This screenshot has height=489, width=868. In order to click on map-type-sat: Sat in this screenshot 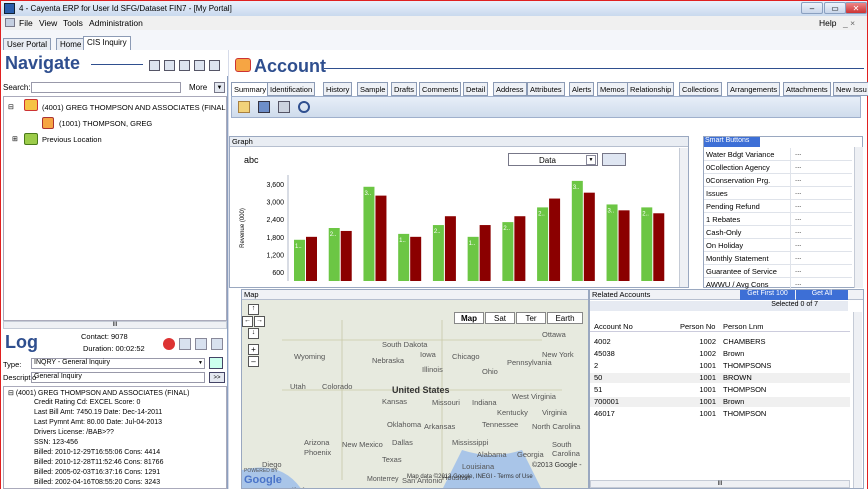, I will do `click(500, 318)`.